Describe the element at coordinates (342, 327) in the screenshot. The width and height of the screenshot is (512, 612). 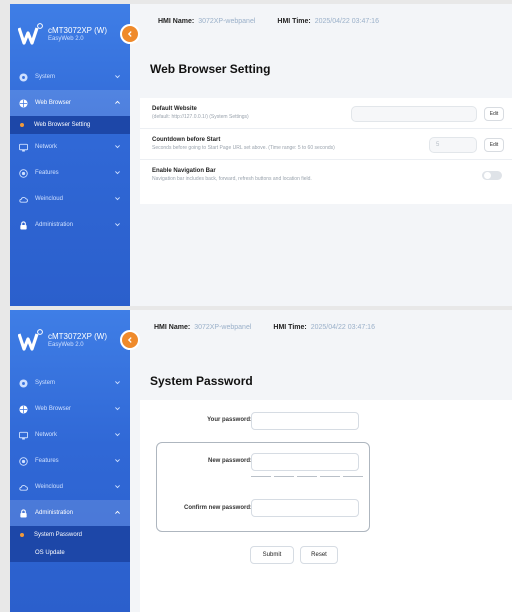
I see `hmi-time-value: 2025/04/22 03:47:16` at that location.